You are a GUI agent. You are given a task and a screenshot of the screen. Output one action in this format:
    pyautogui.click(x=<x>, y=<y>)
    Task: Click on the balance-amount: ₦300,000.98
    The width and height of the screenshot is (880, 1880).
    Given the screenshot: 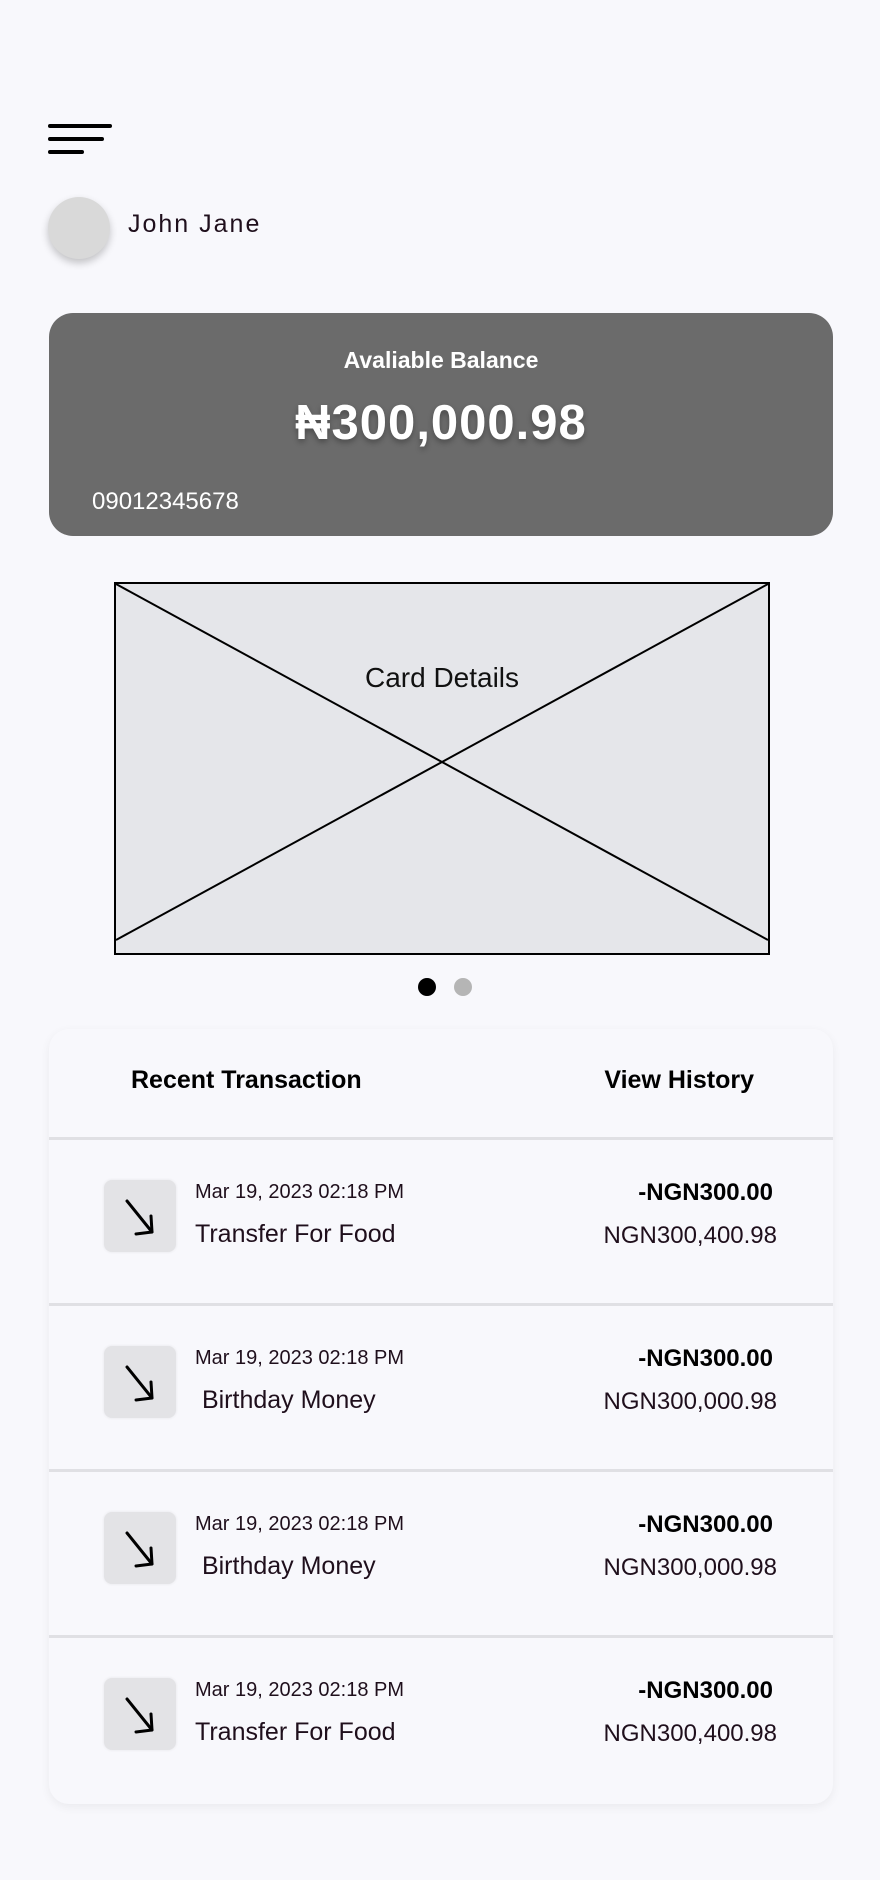 What is the action you would take?
    pyautogui.click(x=441, y=423)
    